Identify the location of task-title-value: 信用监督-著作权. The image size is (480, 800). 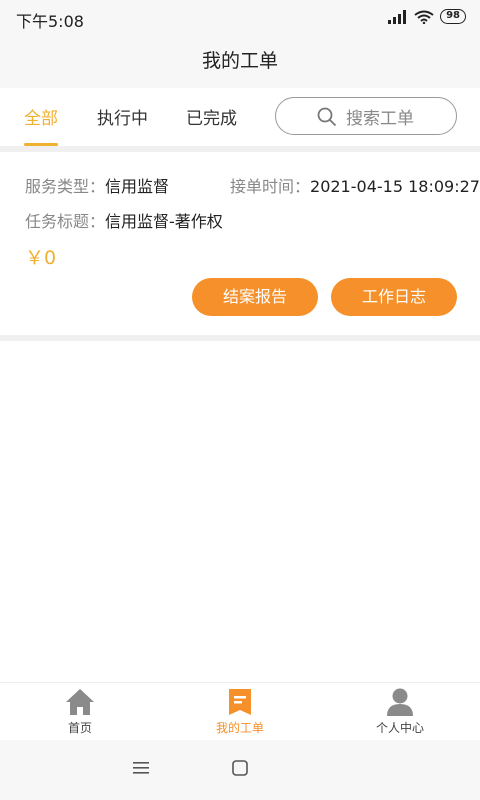
(164, 221).